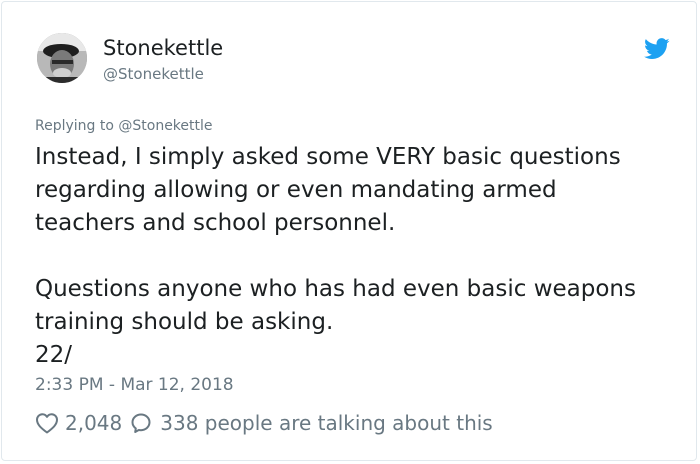  What do you see at coordinates (163, 48) in the screenshot?
I see `author-display-name: Stonekettle` at bounding box center [163, 48].